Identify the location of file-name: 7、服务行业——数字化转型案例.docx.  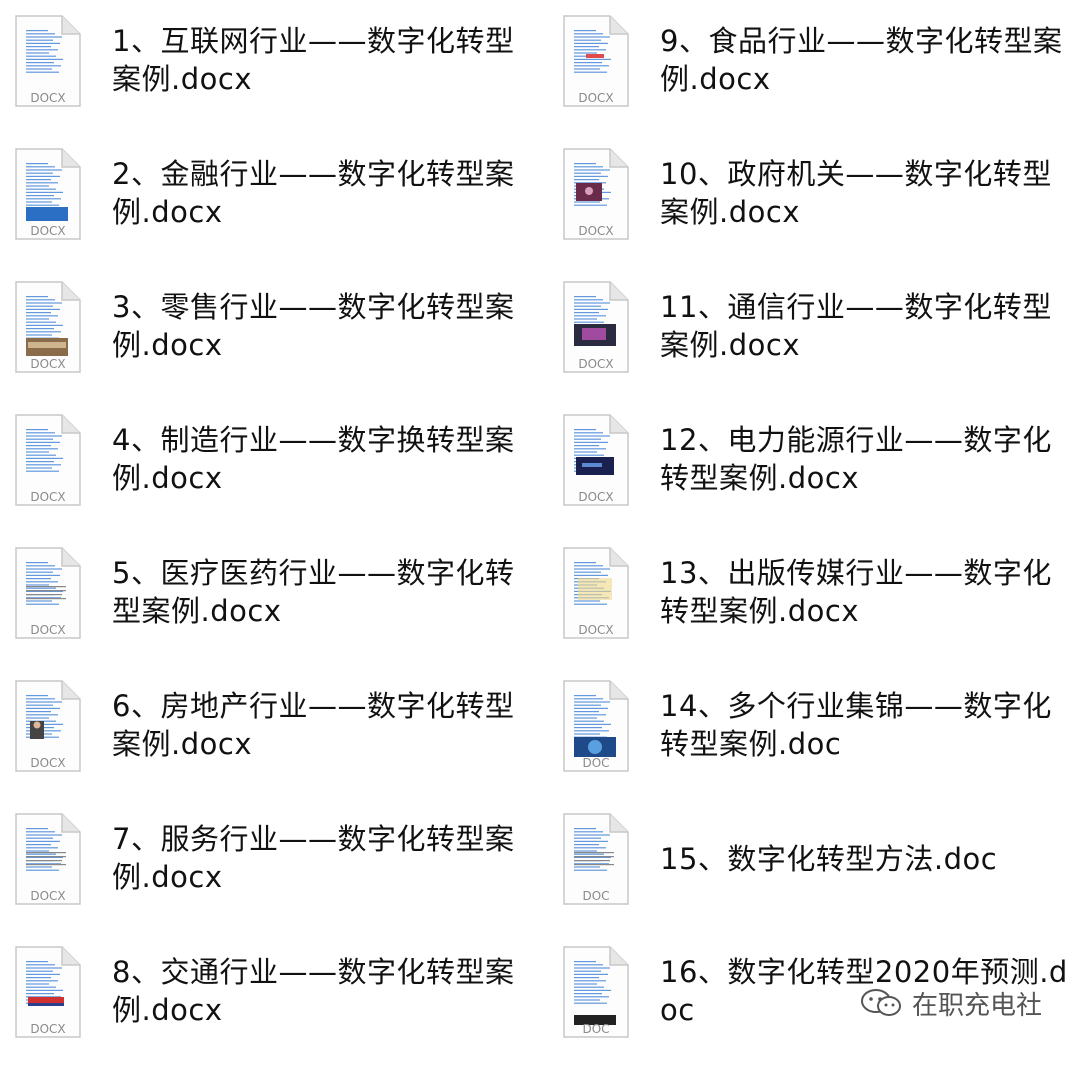
(317, 858).